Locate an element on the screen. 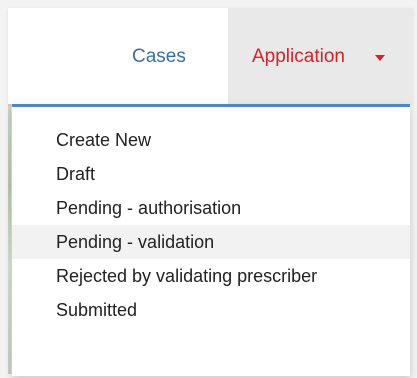  nav-dropdown-application: Application is located at coordinates (320, 56).